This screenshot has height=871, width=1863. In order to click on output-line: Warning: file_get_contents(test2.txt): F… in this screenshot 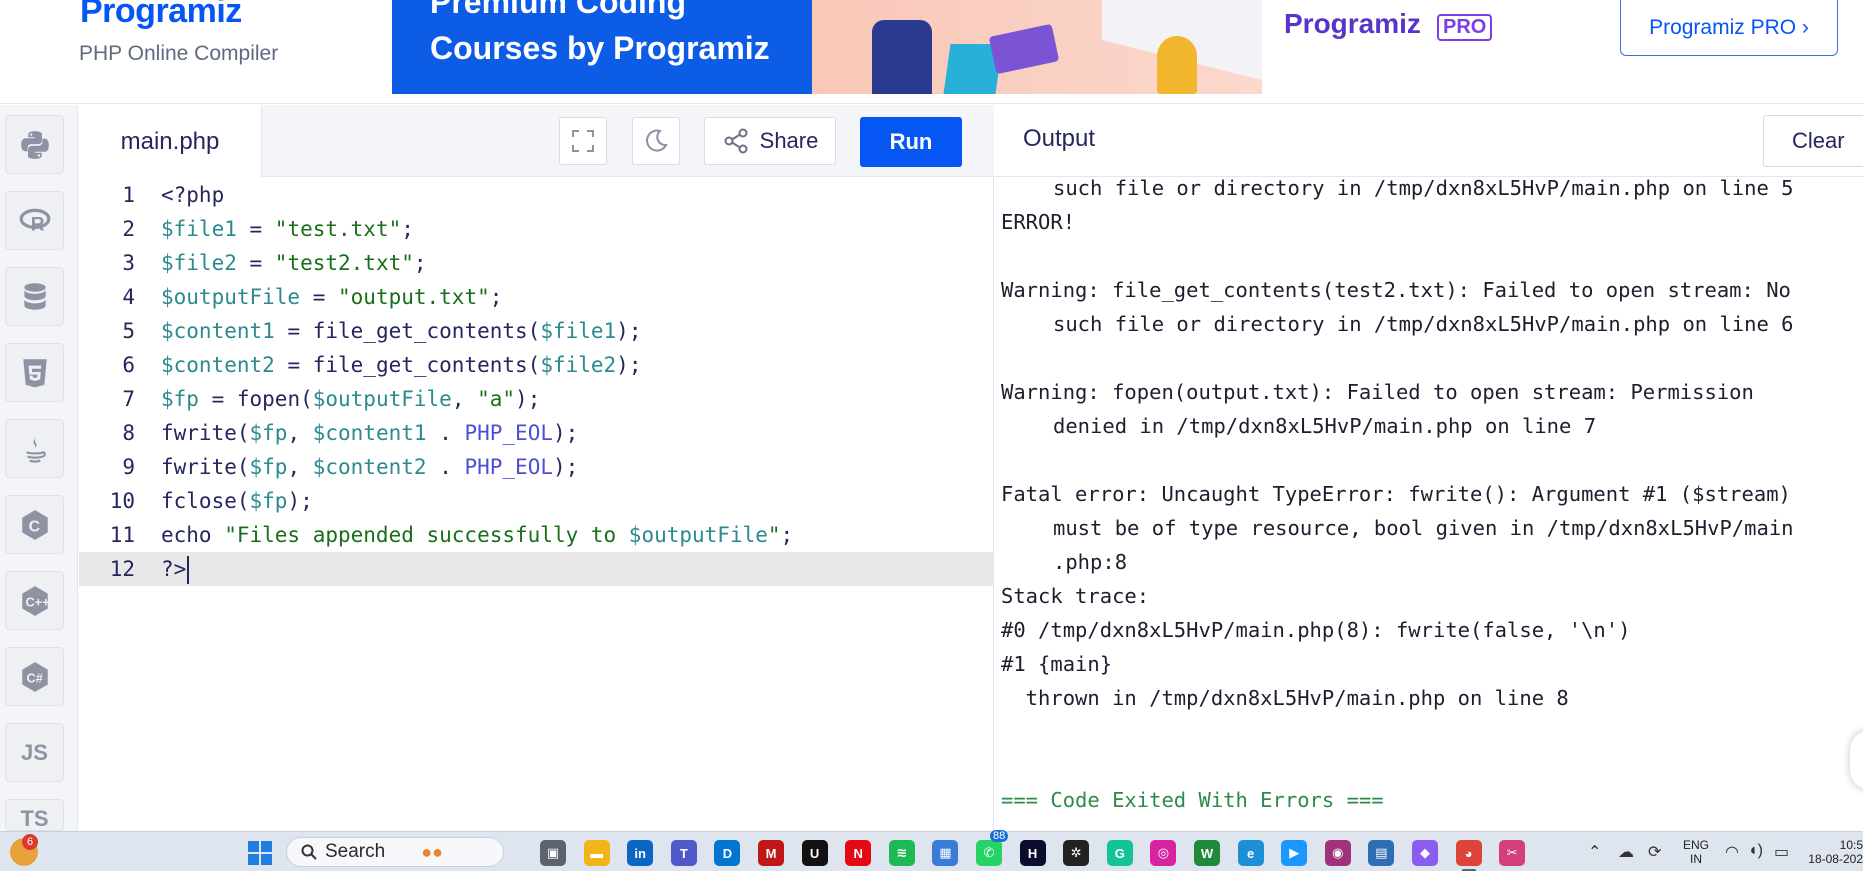, I will do `click(1396, 290)`.